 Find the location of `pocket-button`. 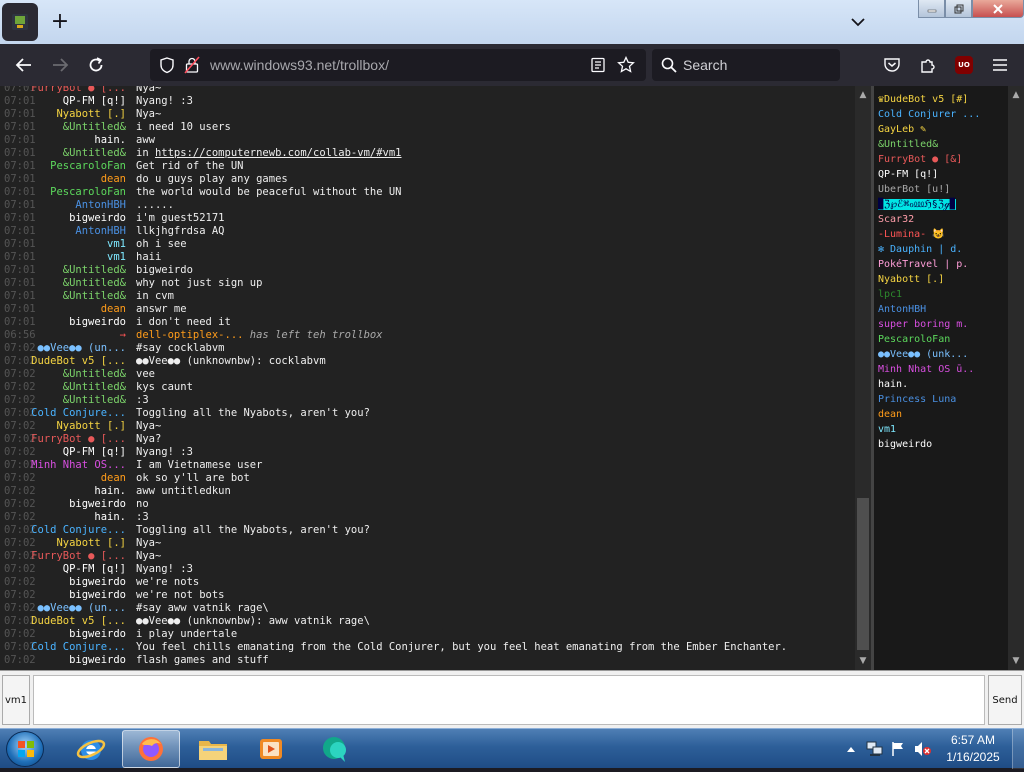

pocket-button is located at coordinates (892, 65).